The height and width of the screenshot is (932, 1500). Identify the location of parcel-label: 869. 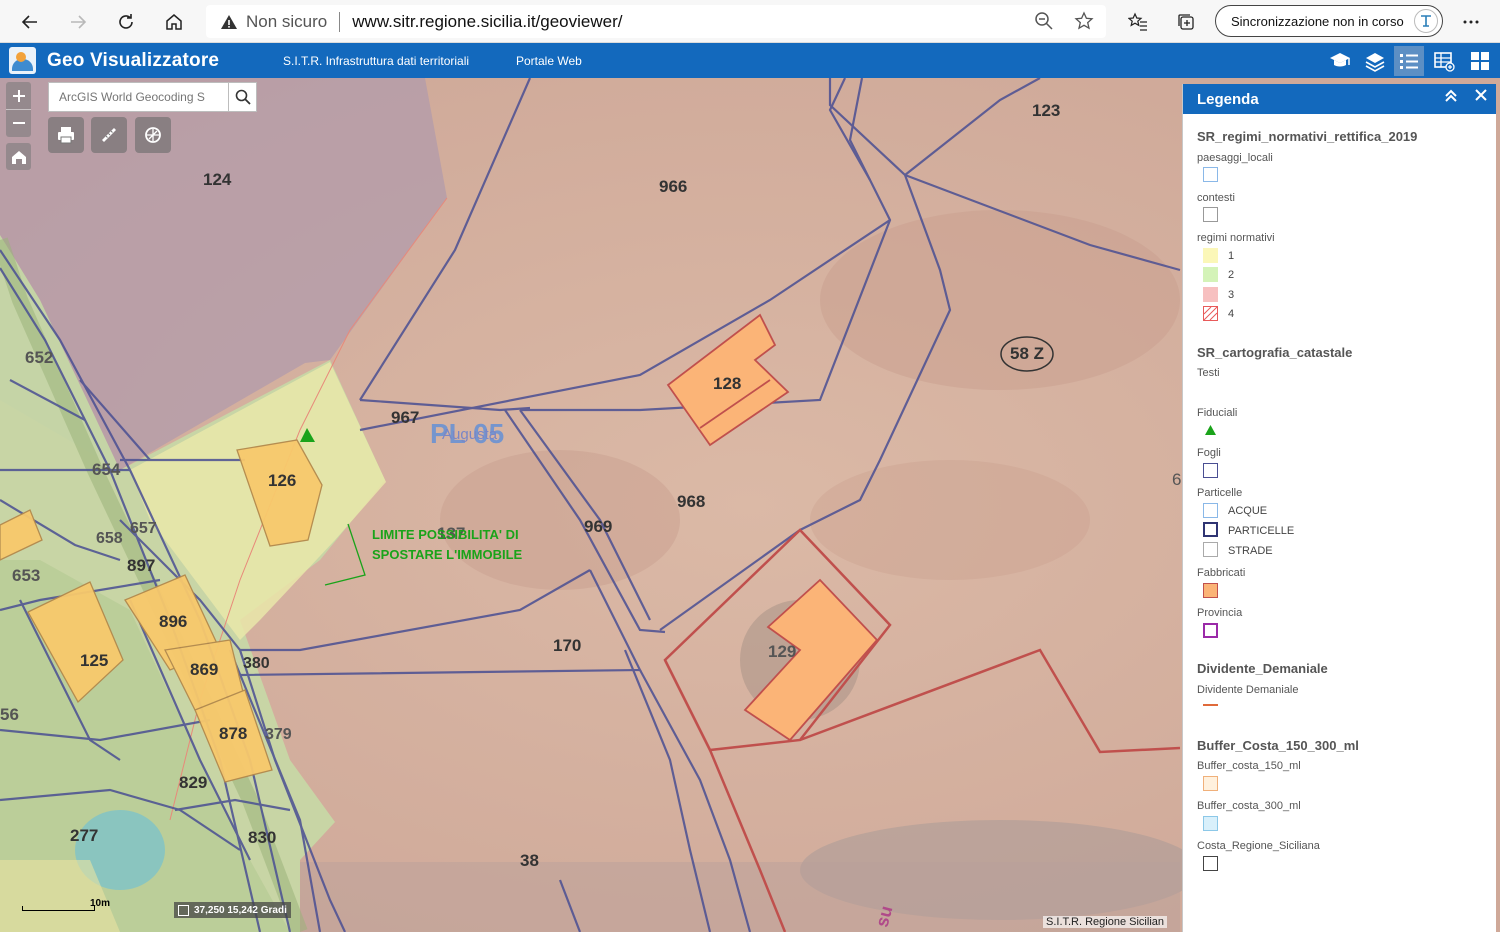
(204, 669).